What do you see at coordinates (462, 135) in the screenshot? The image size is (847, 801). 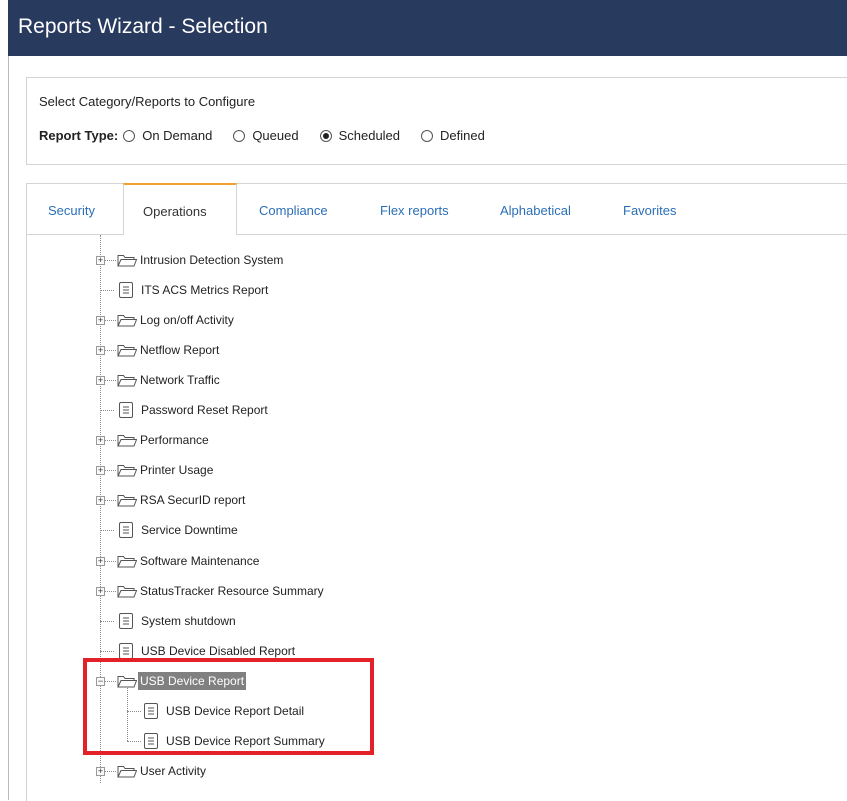 I see `radio-label: Defined` at bounding box center [462, 135].